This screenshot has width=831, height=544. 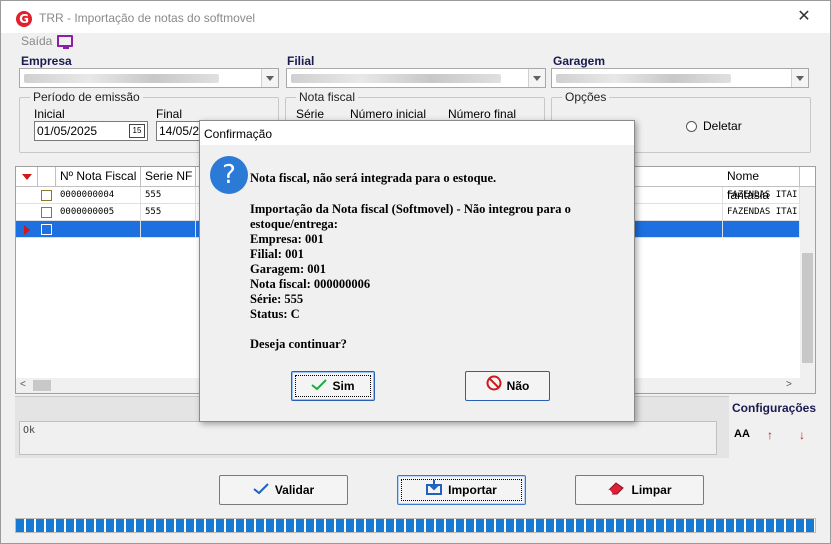 I want to click on validar-button: Validar, so click(x=283, y=490).